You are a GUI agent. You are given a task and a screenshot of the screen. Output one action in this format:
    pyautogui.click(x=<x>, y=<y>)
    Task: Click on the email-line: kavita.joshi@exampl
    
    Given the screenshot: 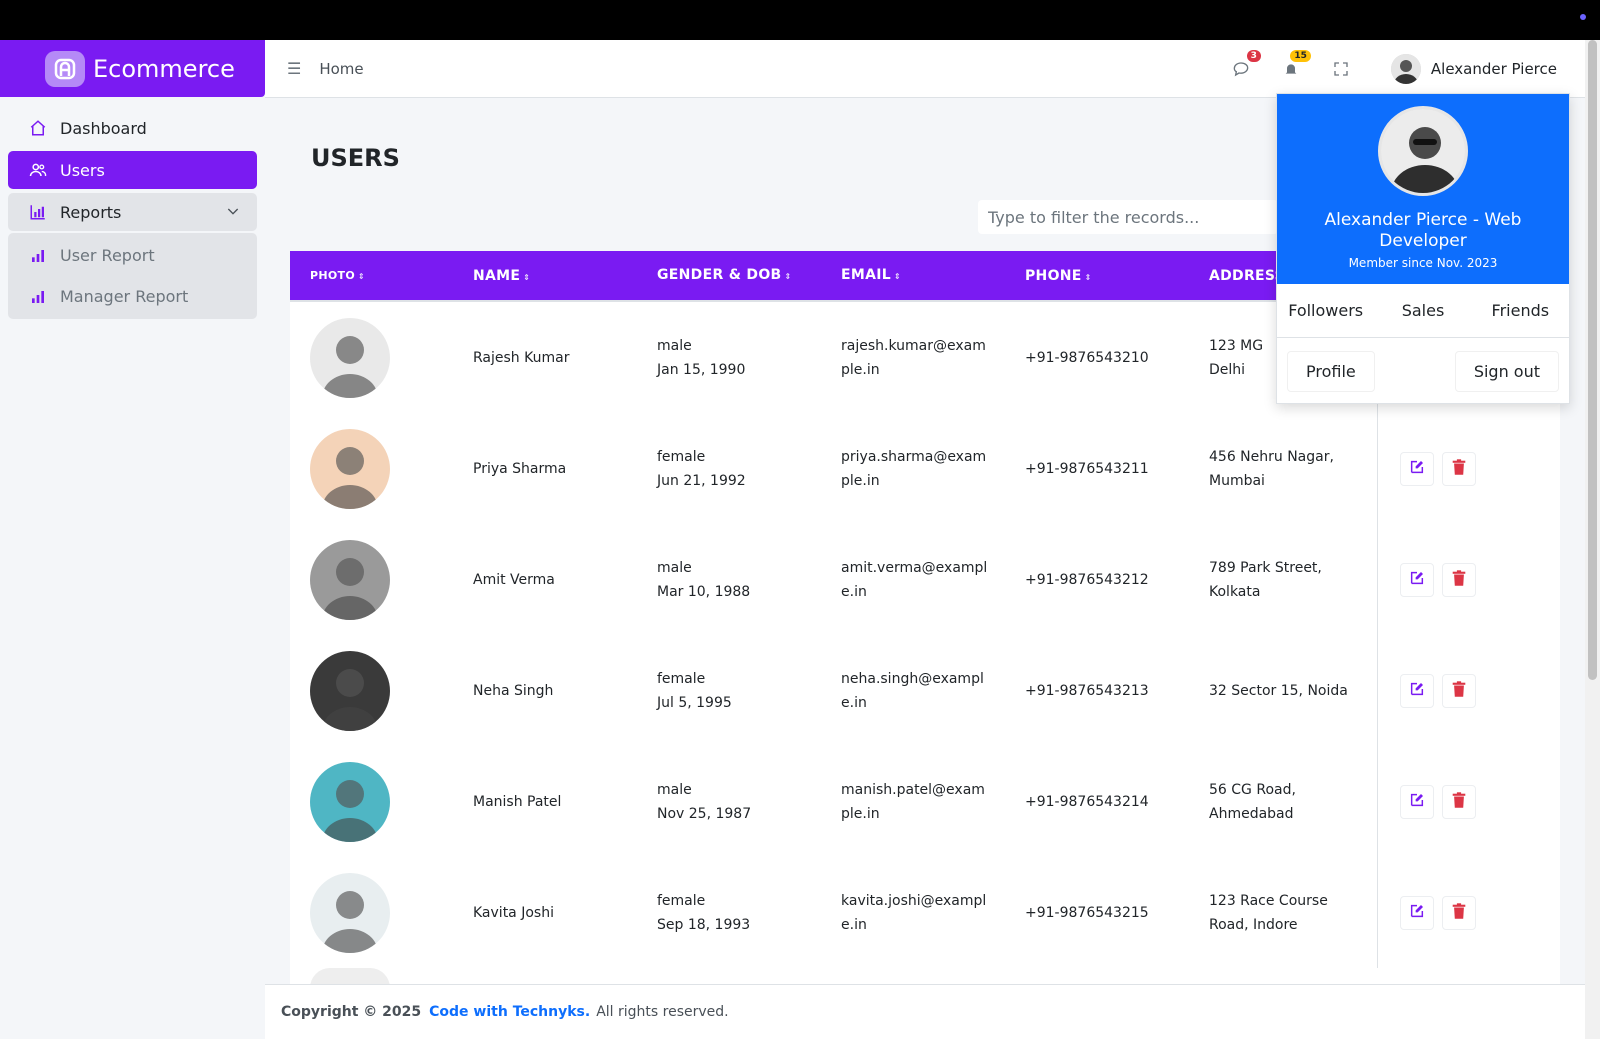 What is the action you would take?
    pyautogui.click(x=914, y=900)
    